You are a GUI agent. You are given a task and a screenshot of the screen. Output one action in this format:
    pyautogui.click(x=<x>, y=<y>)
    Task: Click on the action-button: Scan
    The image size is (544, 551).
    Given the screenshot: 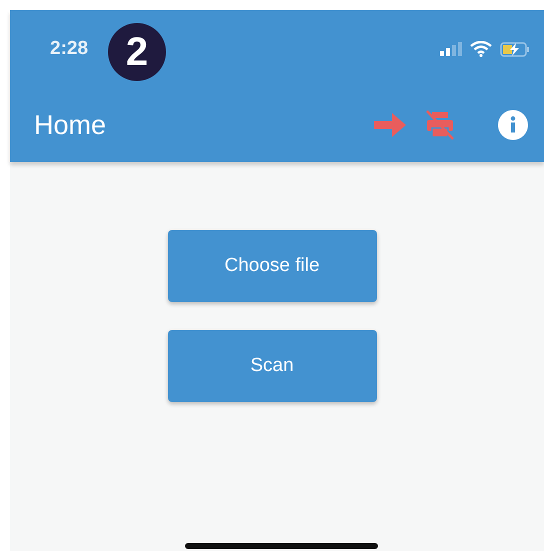 What is the action you would take?
    pyautogui.click(x=272, y=366)
    